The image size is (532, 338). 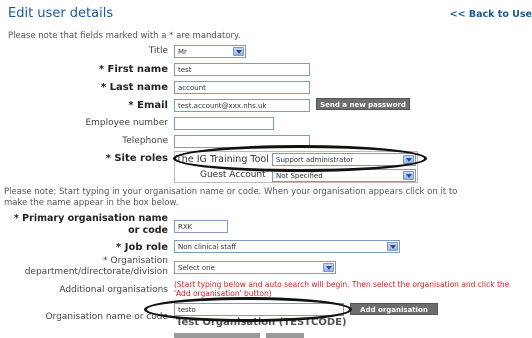 What do you see at coordinates (148, 230) in the screenshot?
I see `primary-org-label-2: or code` at bounding box center [148, 230].